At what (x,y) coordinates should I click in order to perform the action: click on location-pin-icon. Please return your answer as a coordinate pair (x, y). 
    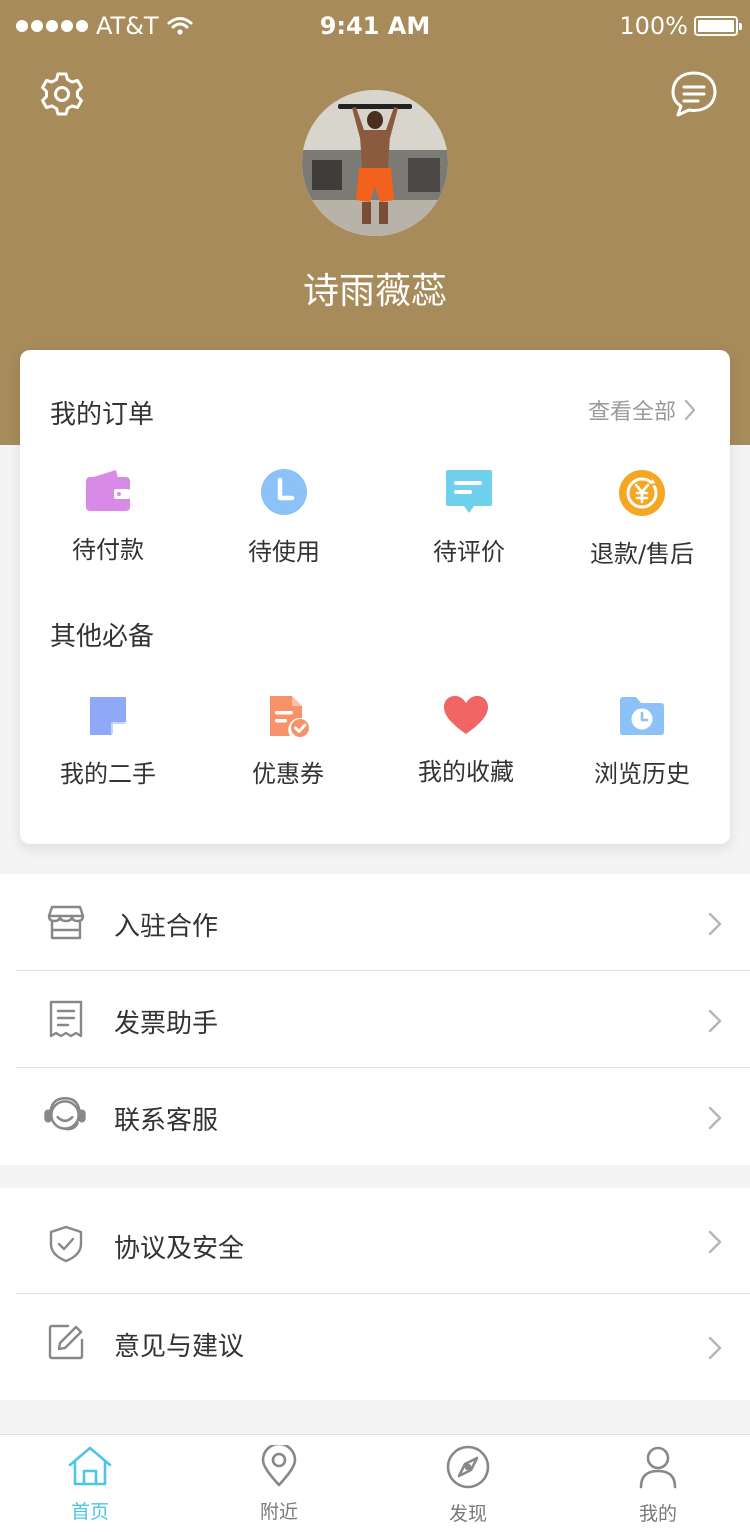
    Looking at the image, I should click on (279, 1466).